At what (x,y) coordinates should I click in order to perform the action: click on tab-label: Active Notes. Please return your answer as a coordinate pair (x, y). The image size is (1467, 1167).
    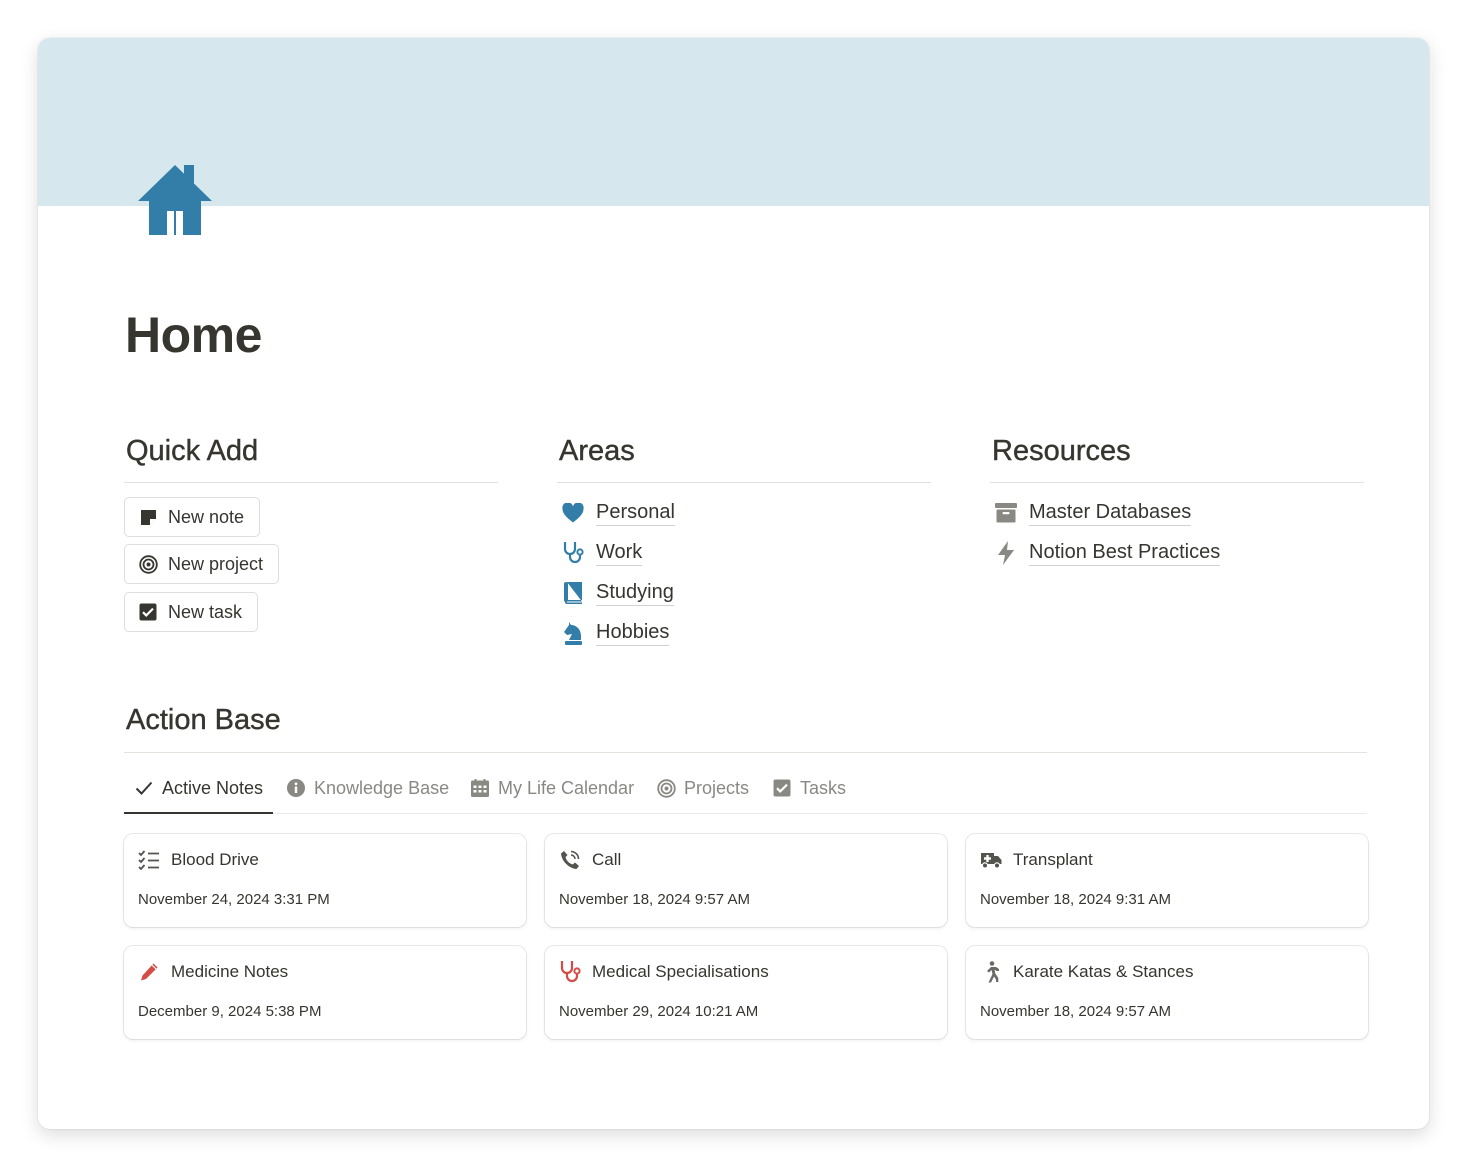
    Looking at the image, I should click on (213, 788).